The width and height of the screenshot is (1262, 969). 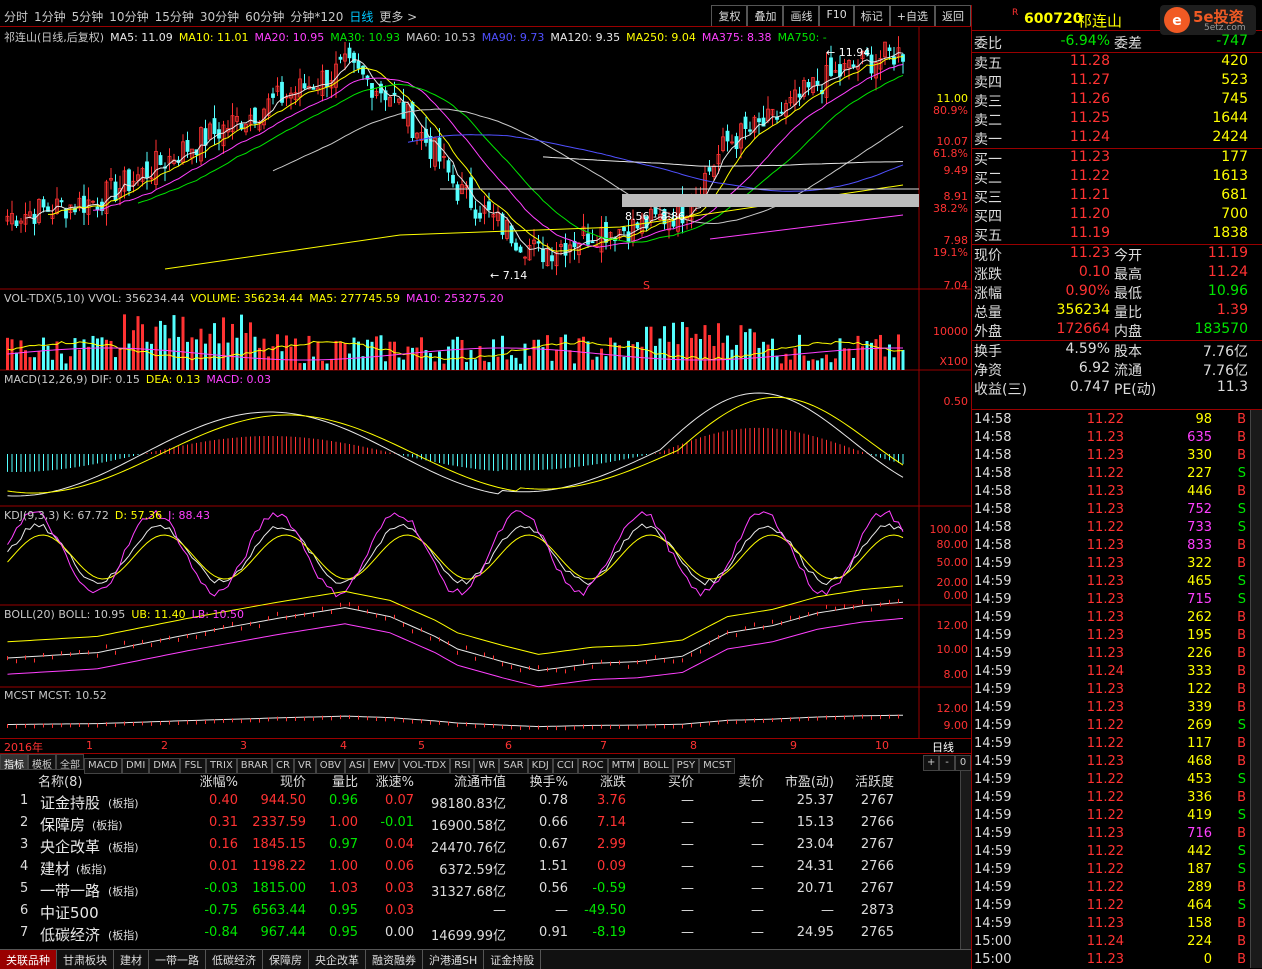 I want to click on time-axis: 2016年 1 2 3 4 5 6 7 8 9 10 日线, so click(x=485, y=746).